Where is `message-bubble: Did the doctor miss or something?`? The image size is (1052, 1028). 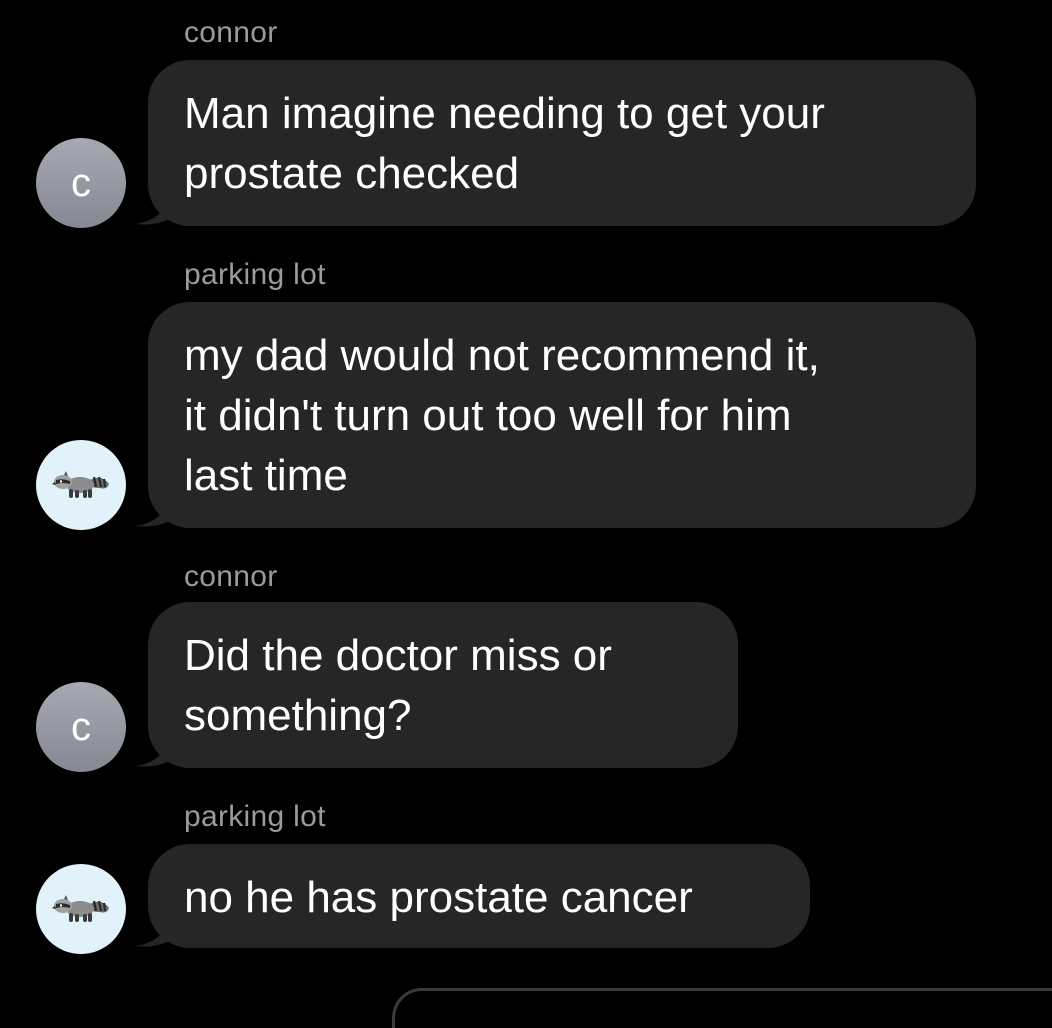
message-bubble: Did the doctor miss or something? is located at coordinates (443, 685).